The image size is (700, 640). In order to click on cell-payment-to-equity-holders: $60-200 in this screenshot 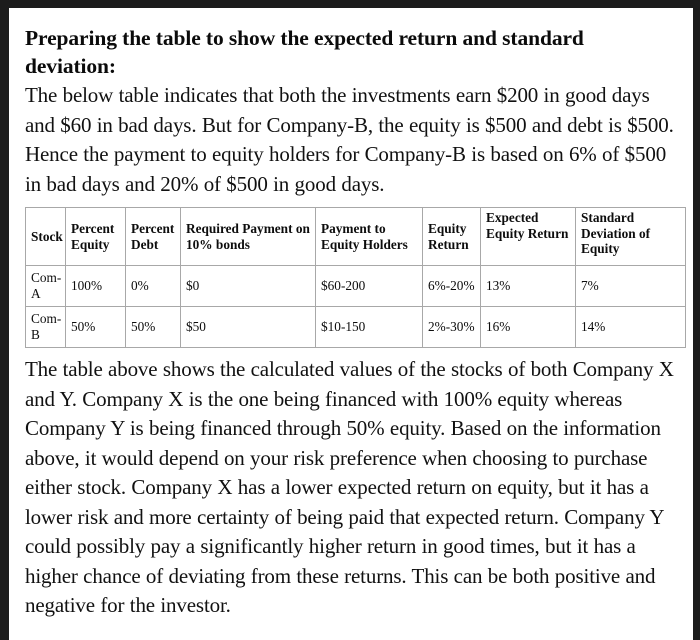, I will do `click(369, 286)`.